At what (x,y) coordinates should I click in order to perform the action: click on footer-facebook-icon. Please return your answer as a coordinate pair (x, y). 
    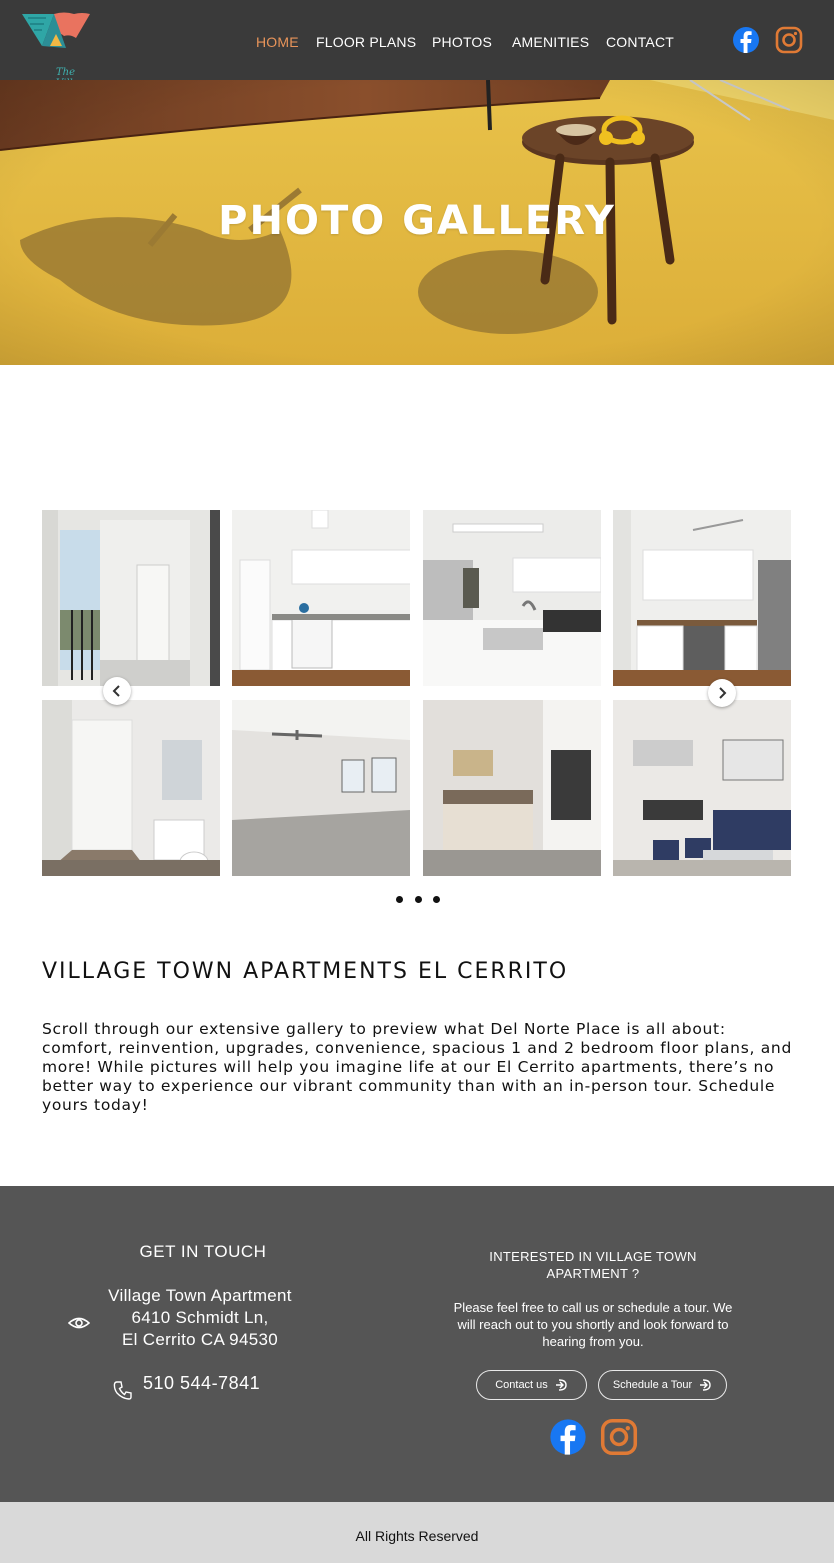
    Looking at the image, I should click on (568, 1437).